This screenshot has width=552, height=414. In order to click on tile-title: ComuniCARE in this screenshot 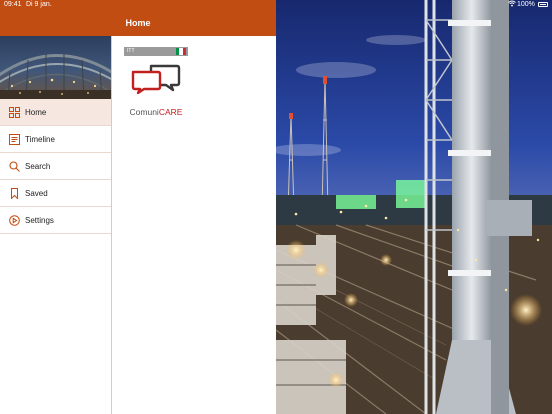, I will do `click(156, 112)`.